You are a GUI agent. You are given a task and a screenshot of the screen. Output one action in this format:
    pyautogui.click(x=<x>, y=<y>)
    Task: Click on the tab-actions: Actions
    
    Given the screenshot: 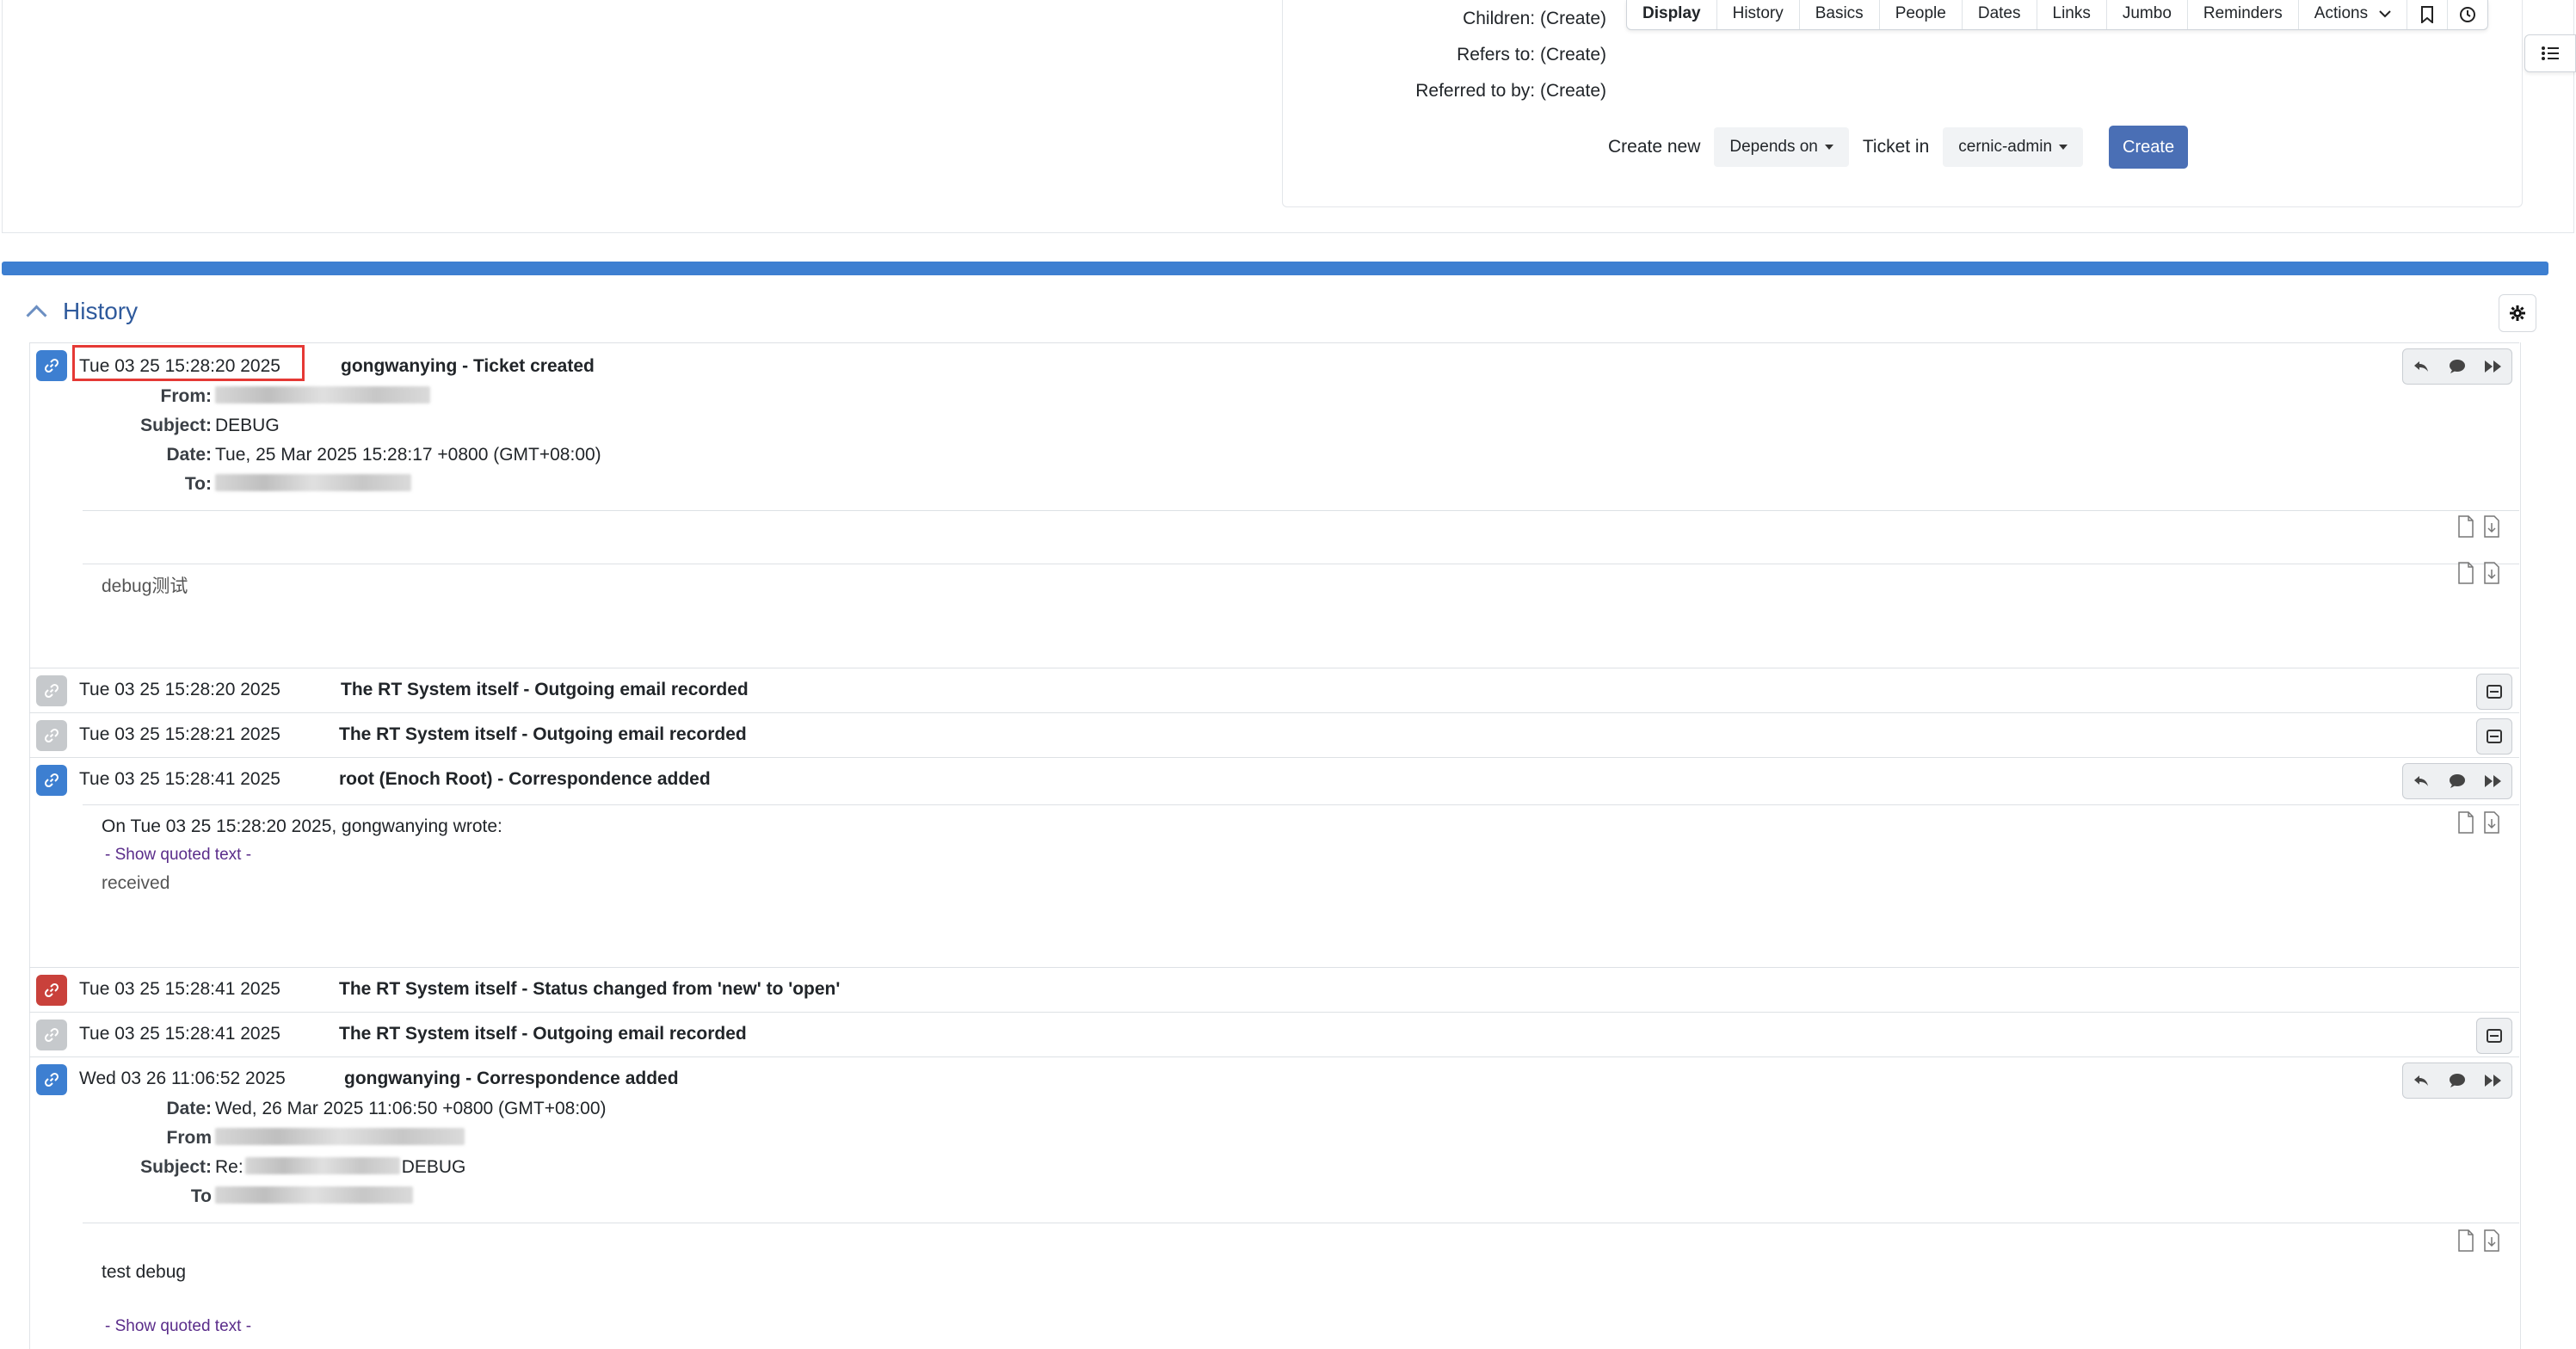 What is the action you would take?
    pyautogui.click(x=2354, y=14)
    